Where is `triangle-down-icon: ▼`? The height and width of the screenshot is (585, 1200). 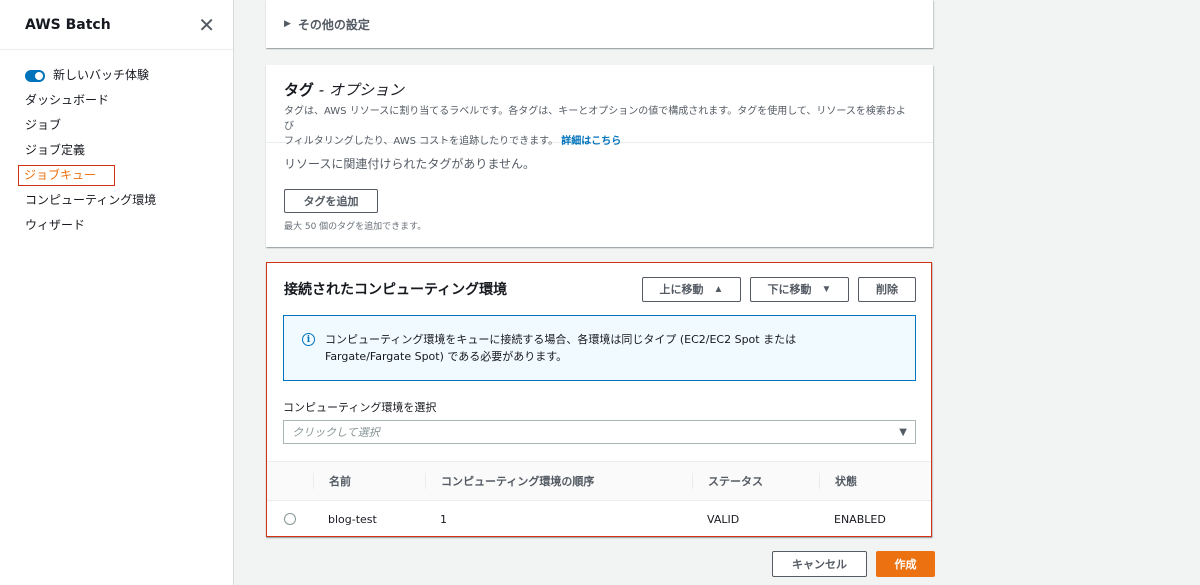 triangle-down-icon: ▼ is located at coordinates (826, 289).